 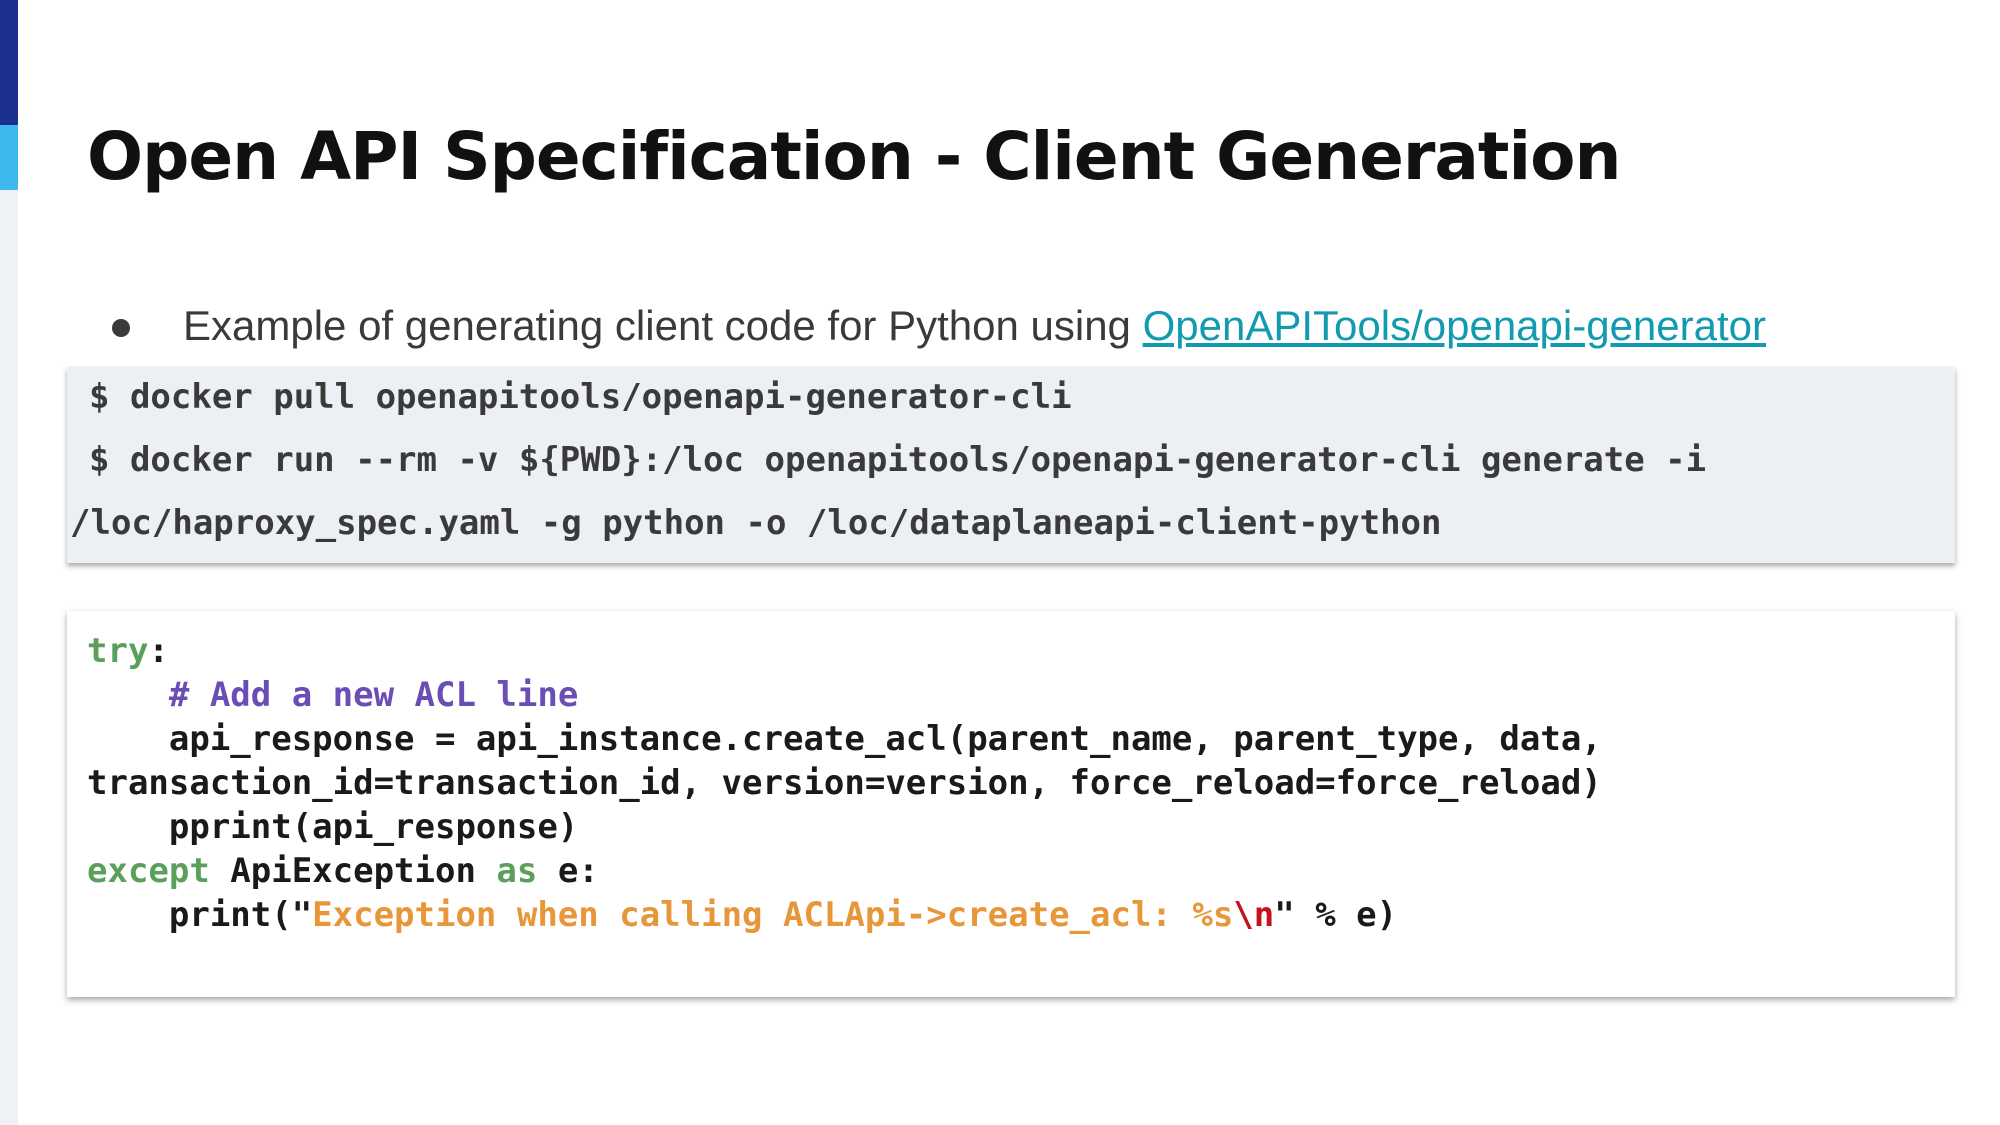 I want to click on code-text: e:, so click(x=568, y=871).